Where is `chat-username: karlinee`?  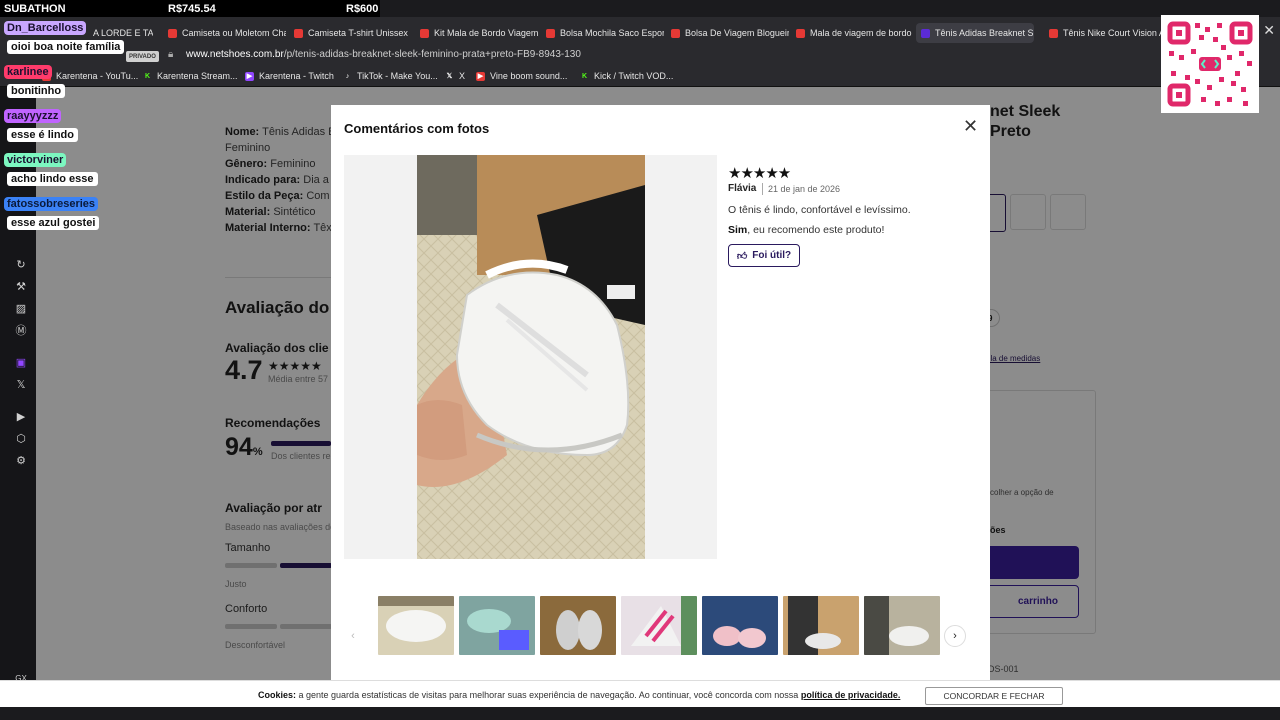
chat-username: karlinee is located at coordinates (28, 72).